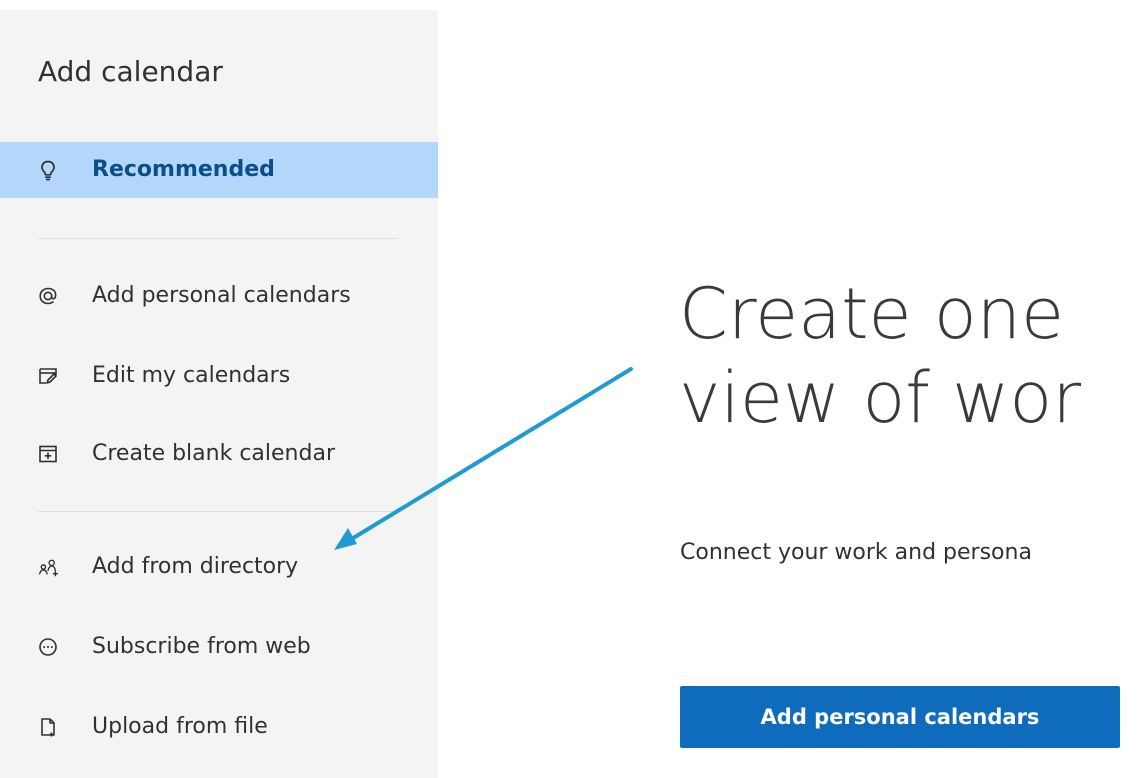  Describe the element at coordinates (856, 552) in the screenshot. I see `hero-subtitle: Connect your work and persona` at that location.